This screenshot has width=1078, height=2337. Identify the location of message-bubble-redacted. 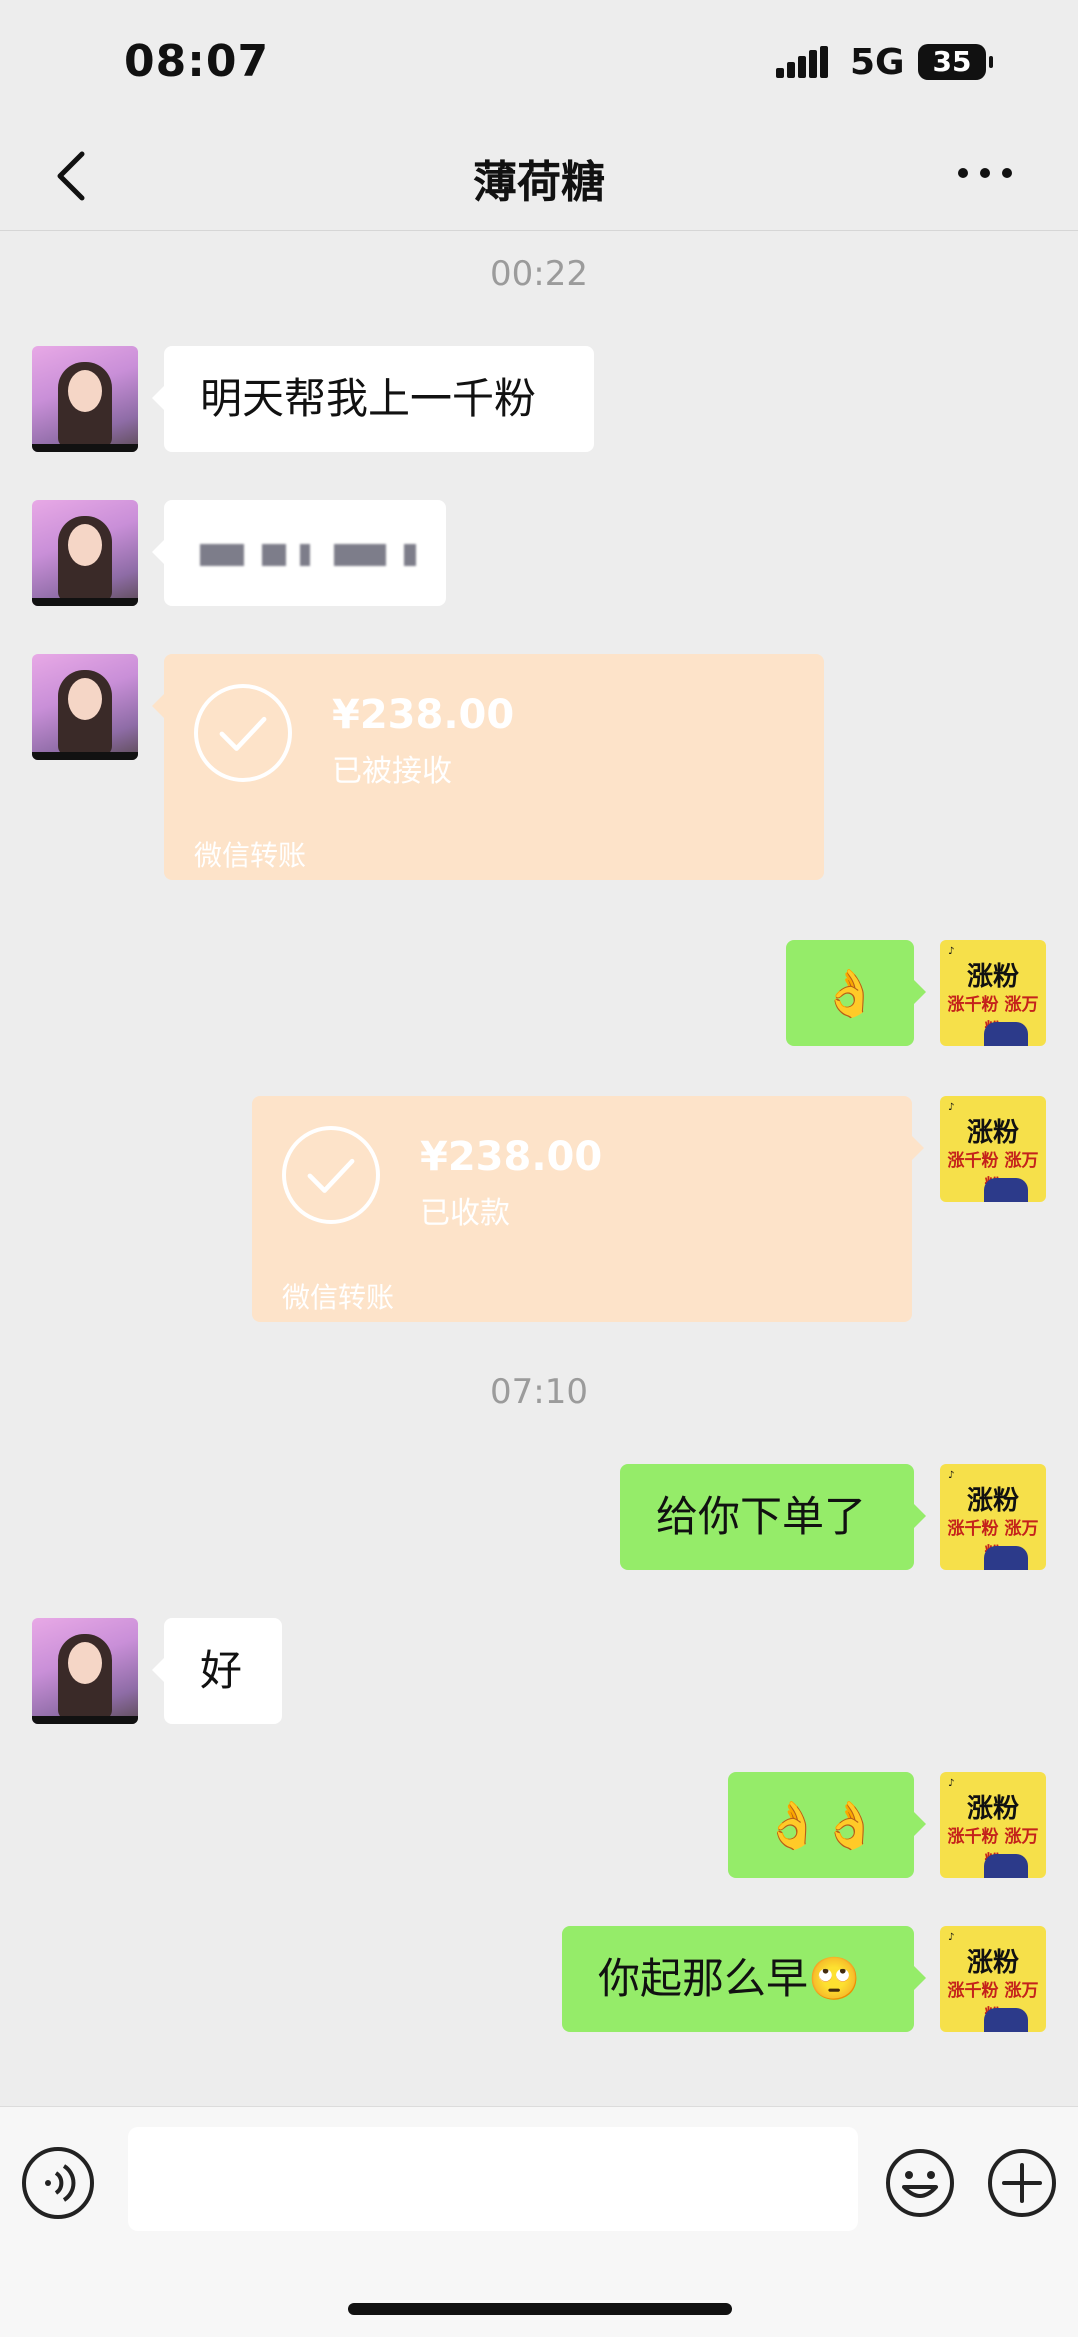
(299, 553).